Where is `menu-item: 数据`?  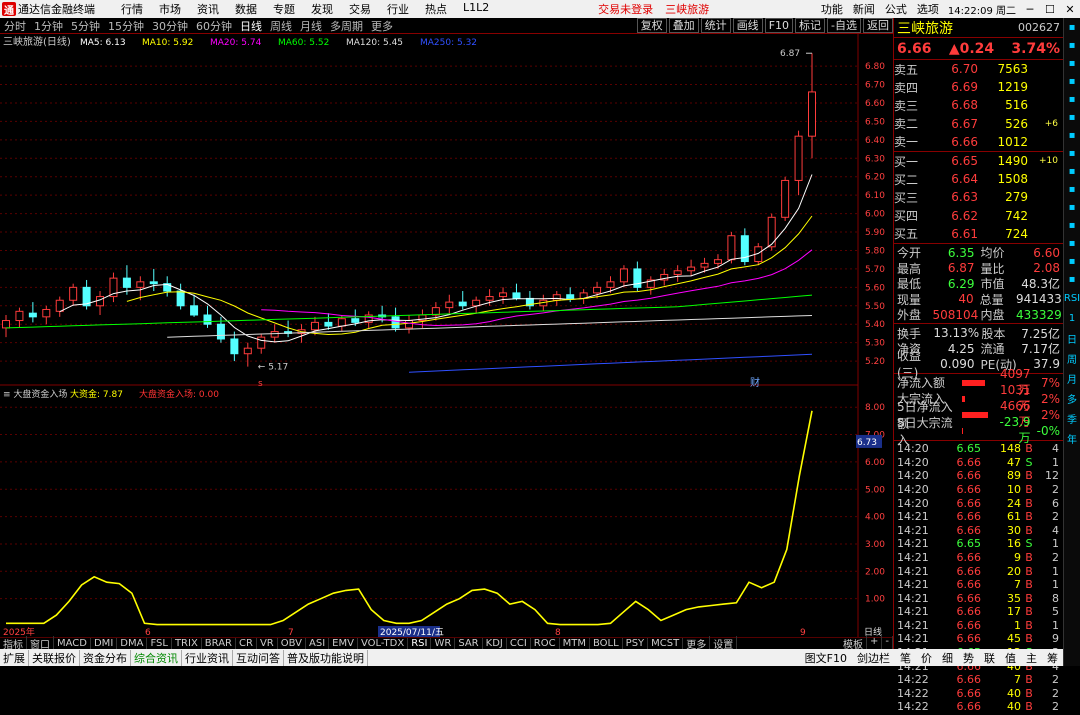
menu-item: 数据 is located at coordinates (246, 9).